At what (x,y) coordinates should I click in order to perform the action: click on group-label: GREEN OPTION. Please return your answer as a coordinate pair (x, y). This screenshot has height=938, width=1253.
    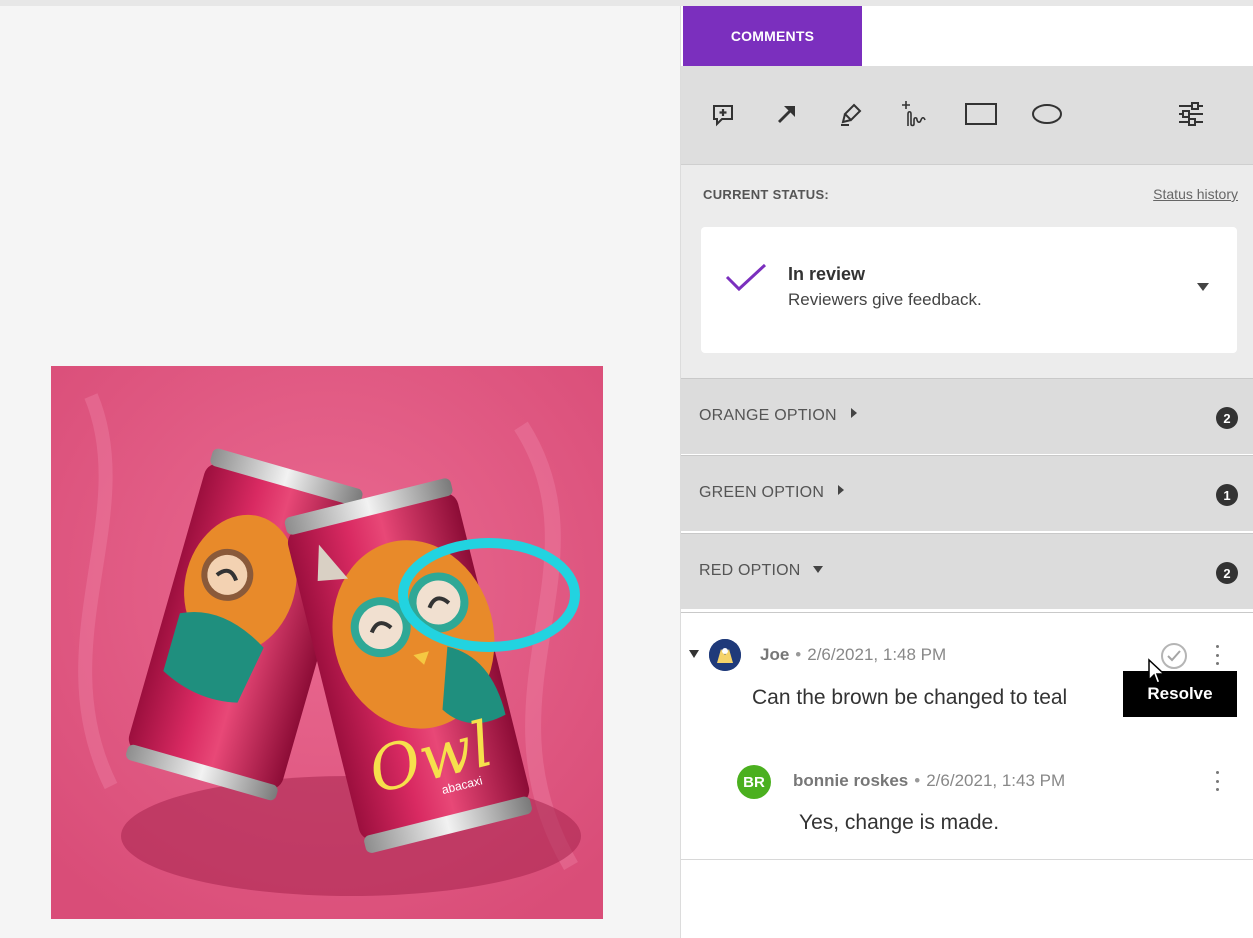
    Looking at the image, I should click on (762, 492).